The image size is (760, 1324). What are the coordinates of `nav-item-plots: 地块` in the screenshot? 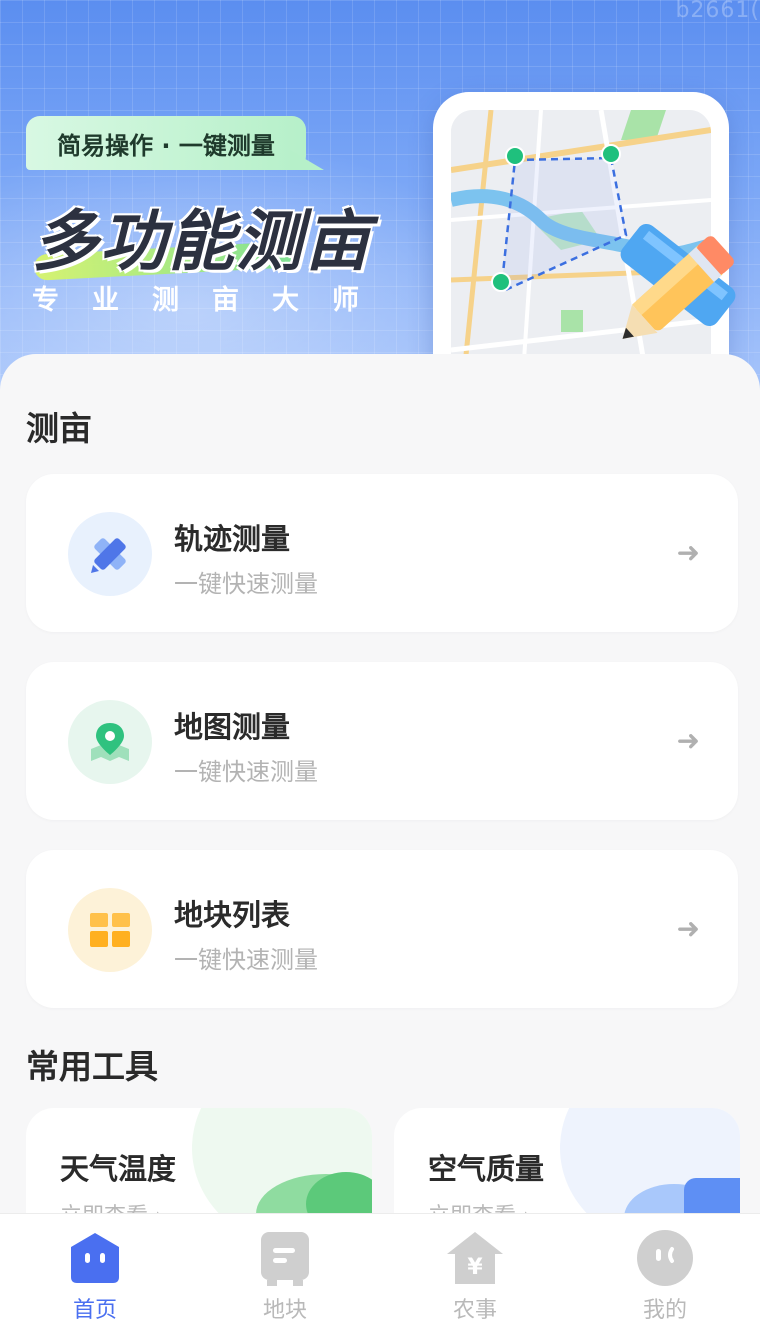 It's located at (285, 1269).